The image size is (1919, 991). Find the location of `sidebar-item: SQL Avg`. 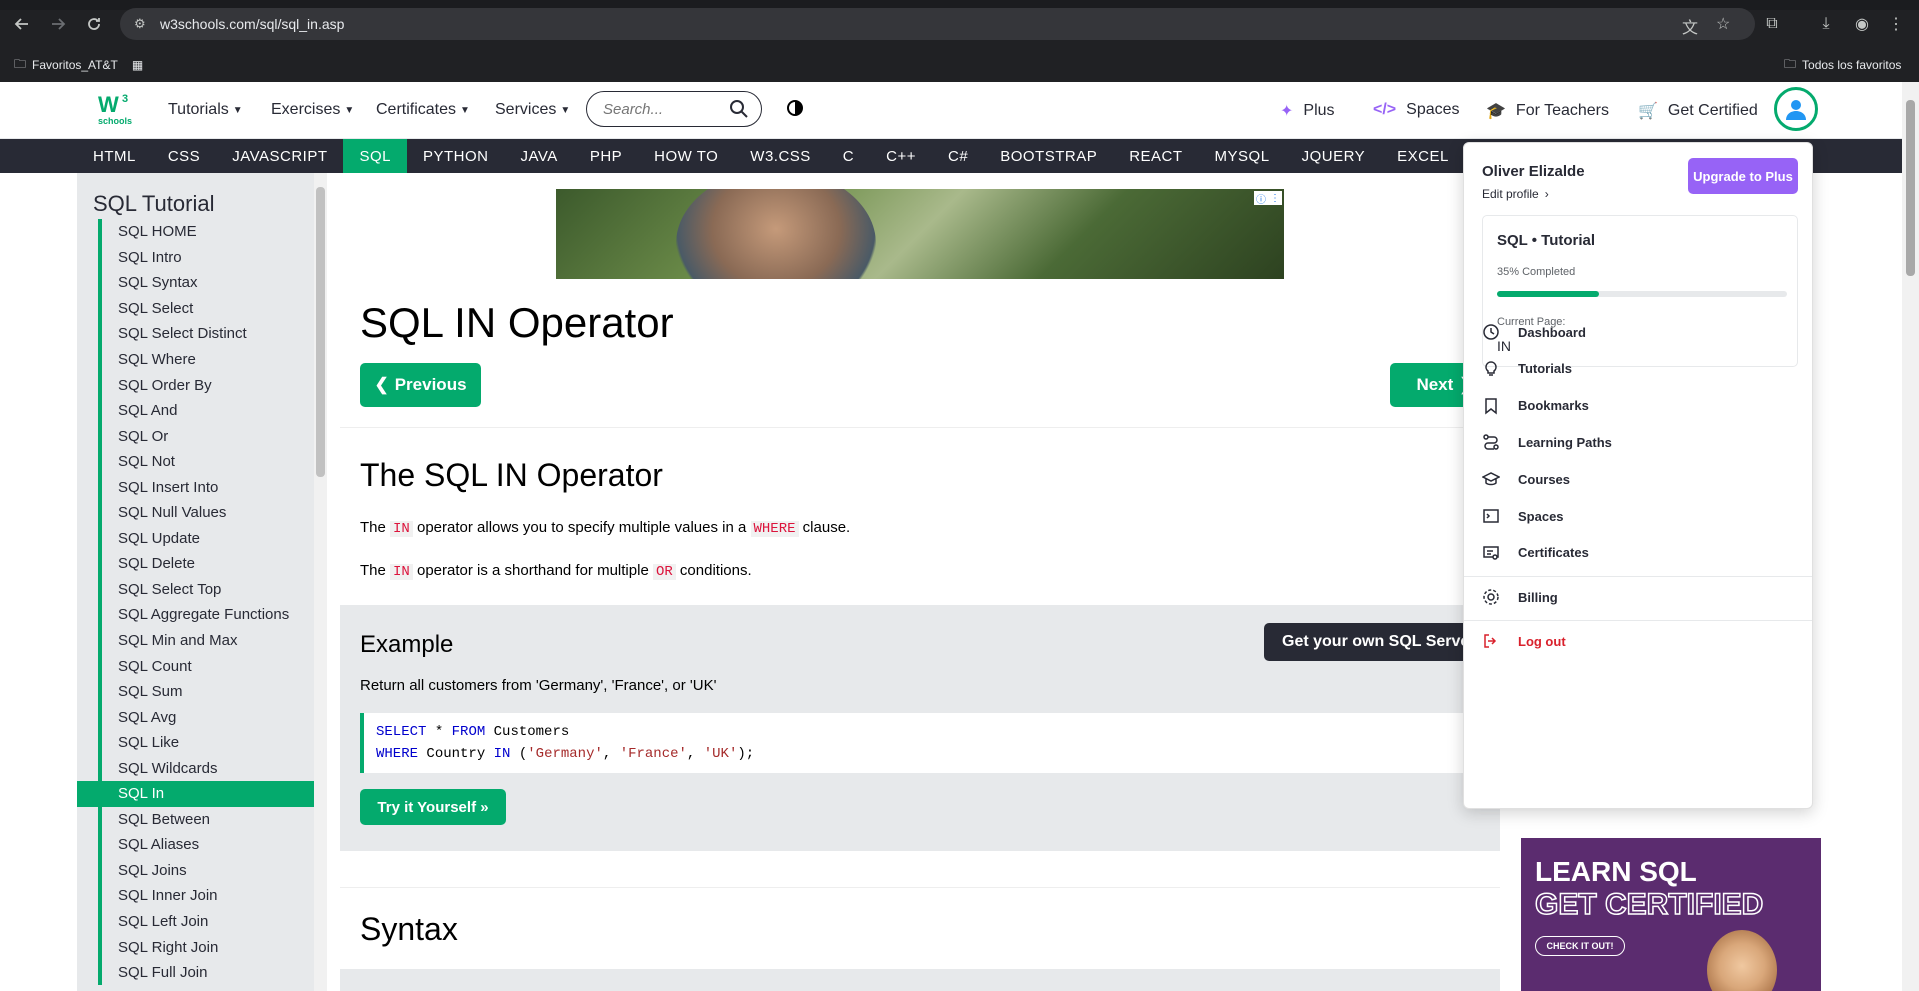

sidebar-item: SQL Avg is located at coordinates (195, 717).